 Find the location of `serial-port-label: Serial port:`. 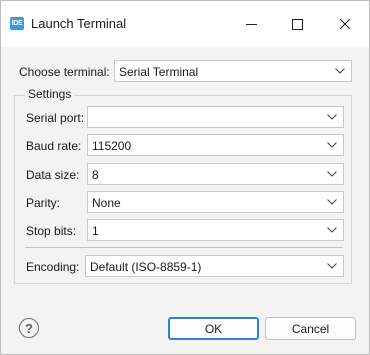

serial-port-label: Serial port: is located at coordinates (55, 118).